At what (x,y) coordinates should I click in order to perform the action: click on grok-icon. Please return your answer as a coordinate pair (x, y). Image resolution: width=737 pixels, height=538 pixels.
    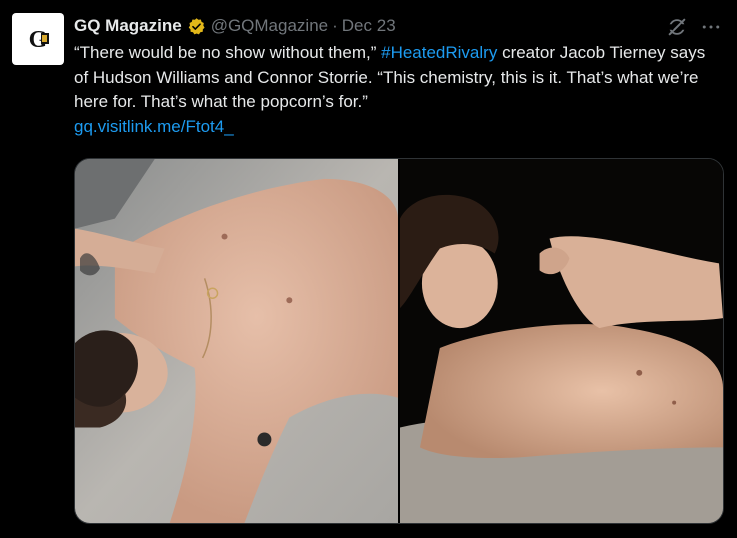
    Looking at the image, I should click on (677, 27).